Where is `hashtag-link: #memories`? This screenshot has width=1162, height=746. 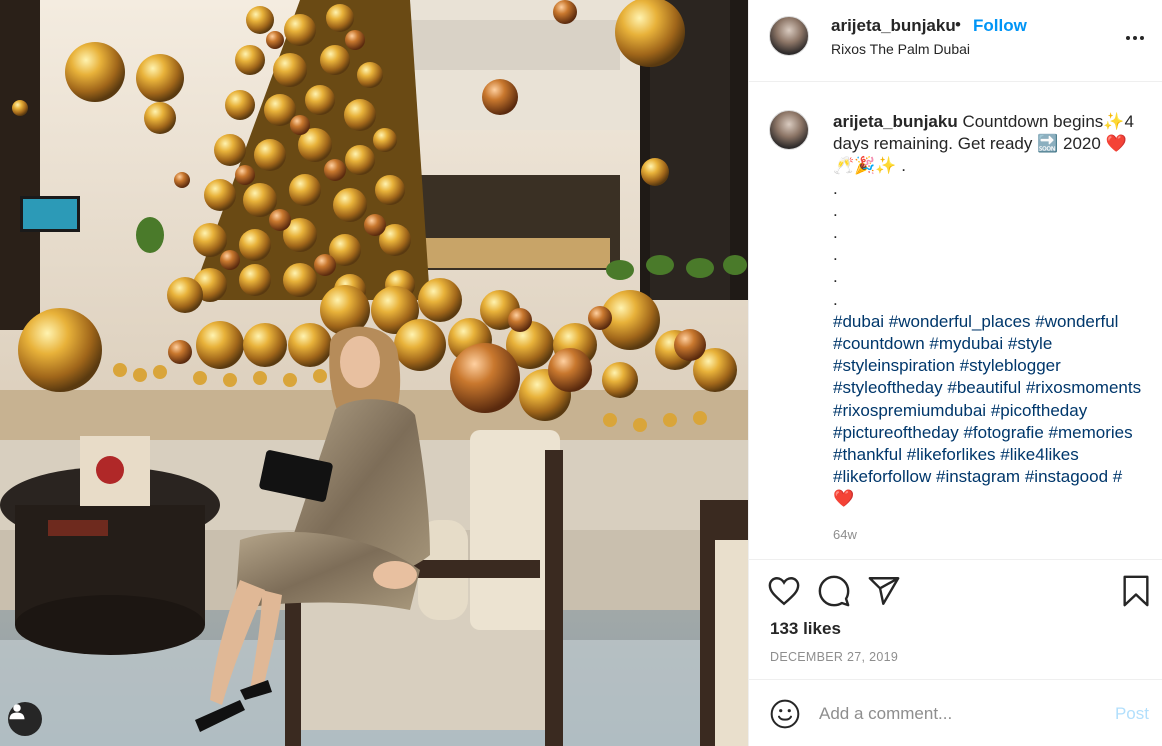 hashtag-link: #memories is located at coordinates (1091, 432).